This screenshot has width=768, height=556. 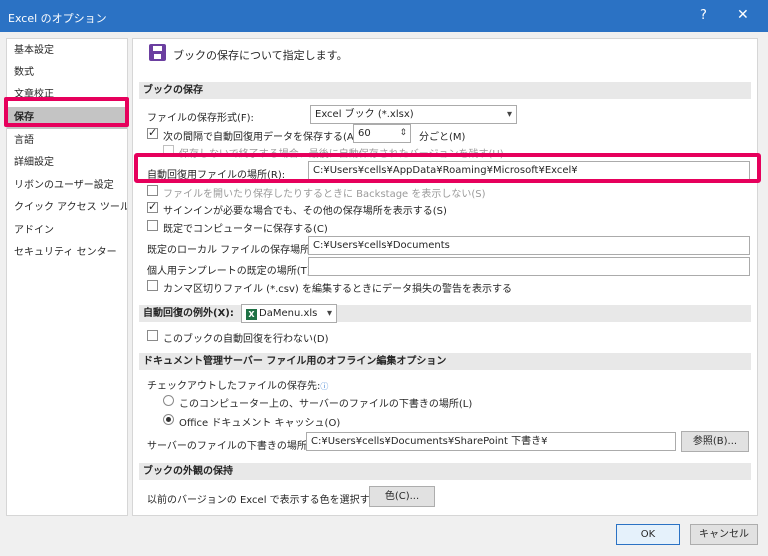 What do you see at coordinates (57, 18) in the screenshot?
I see `window-title: Excel のオプション` at bounding box center [57, 18].